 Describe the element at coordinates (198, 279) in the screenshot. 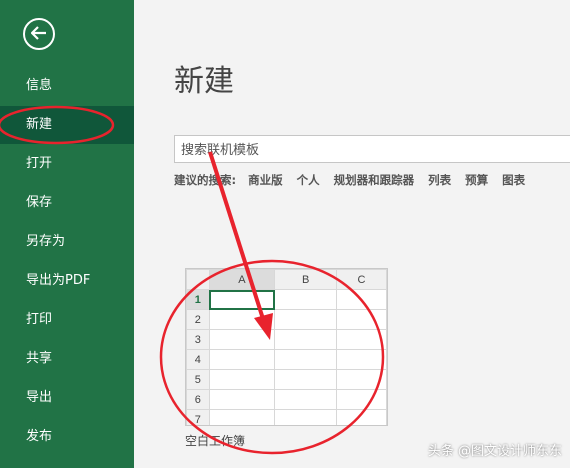

I see `corner-cell` at that location.